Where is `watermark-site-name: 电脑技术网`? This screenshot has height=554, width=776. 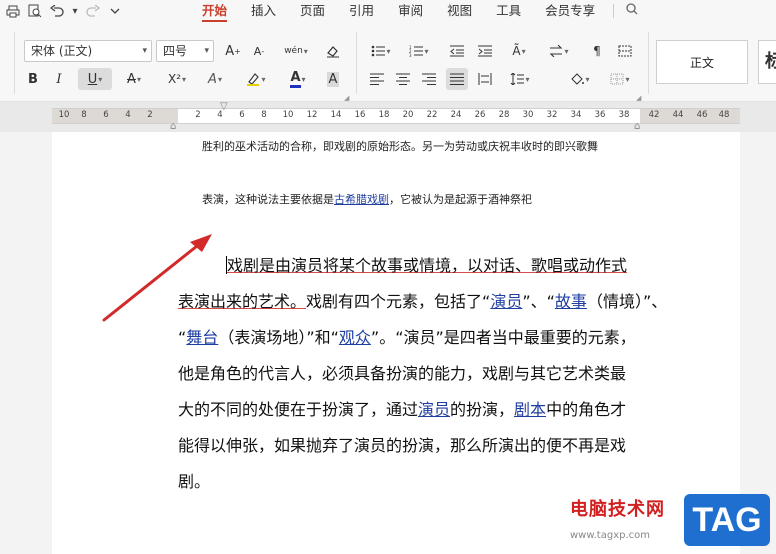
watermark-site-name: 电脑技术网 is located at coordinates (617, 509).